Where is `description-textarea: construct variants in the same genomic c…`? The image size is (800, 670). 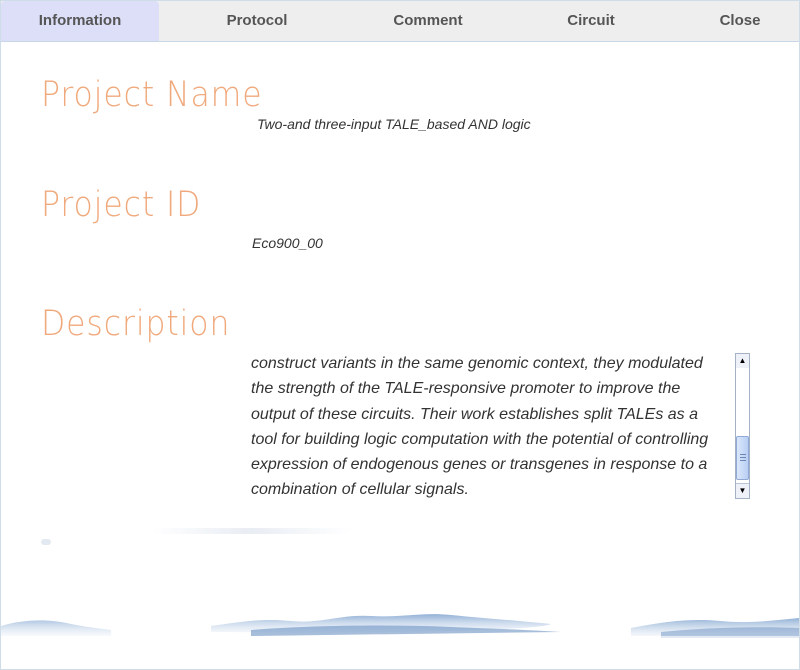 description-textarea: construct variants in the same genomic c… is located at coordinates (501, 426).